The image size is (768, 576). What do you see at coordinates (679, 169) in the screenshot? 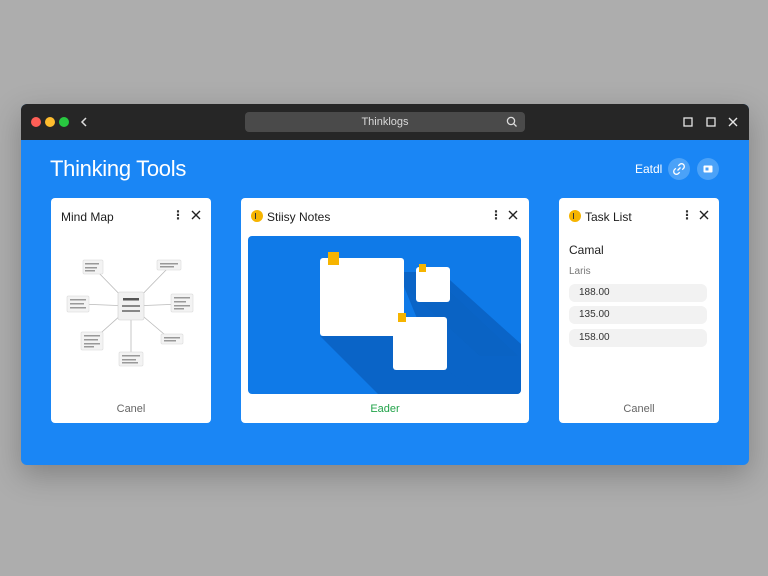
I see `link-icon` at bounding box center [679, 169].